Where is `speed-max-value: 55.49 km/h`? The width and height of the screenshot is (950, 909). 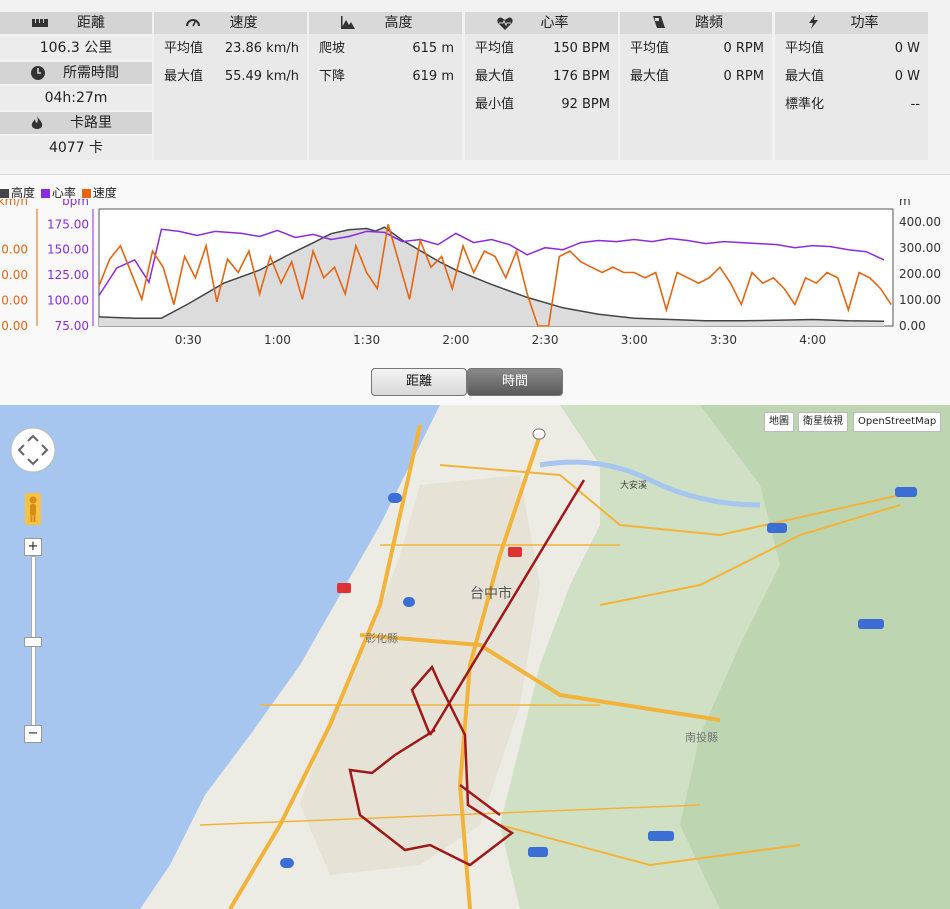 speed-max-value: 55.49 km/h is located at coordinates (261, 76).